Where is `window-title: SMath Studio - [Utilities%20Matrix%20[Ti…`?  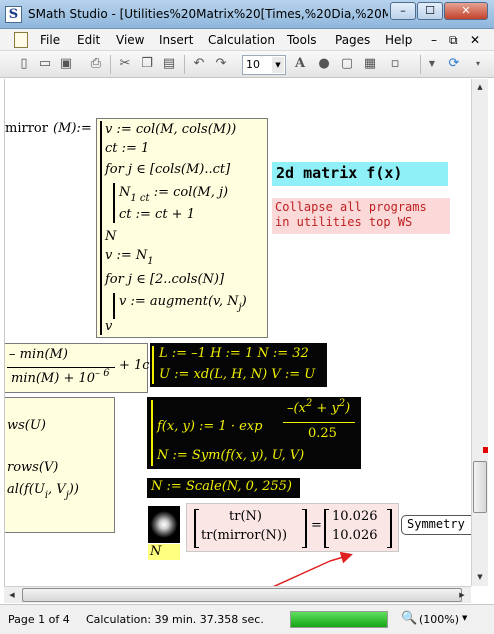 window-title: SMath Studio - [Utilities%20Matrix%20[Ti… is located at coordinates (208, 14).